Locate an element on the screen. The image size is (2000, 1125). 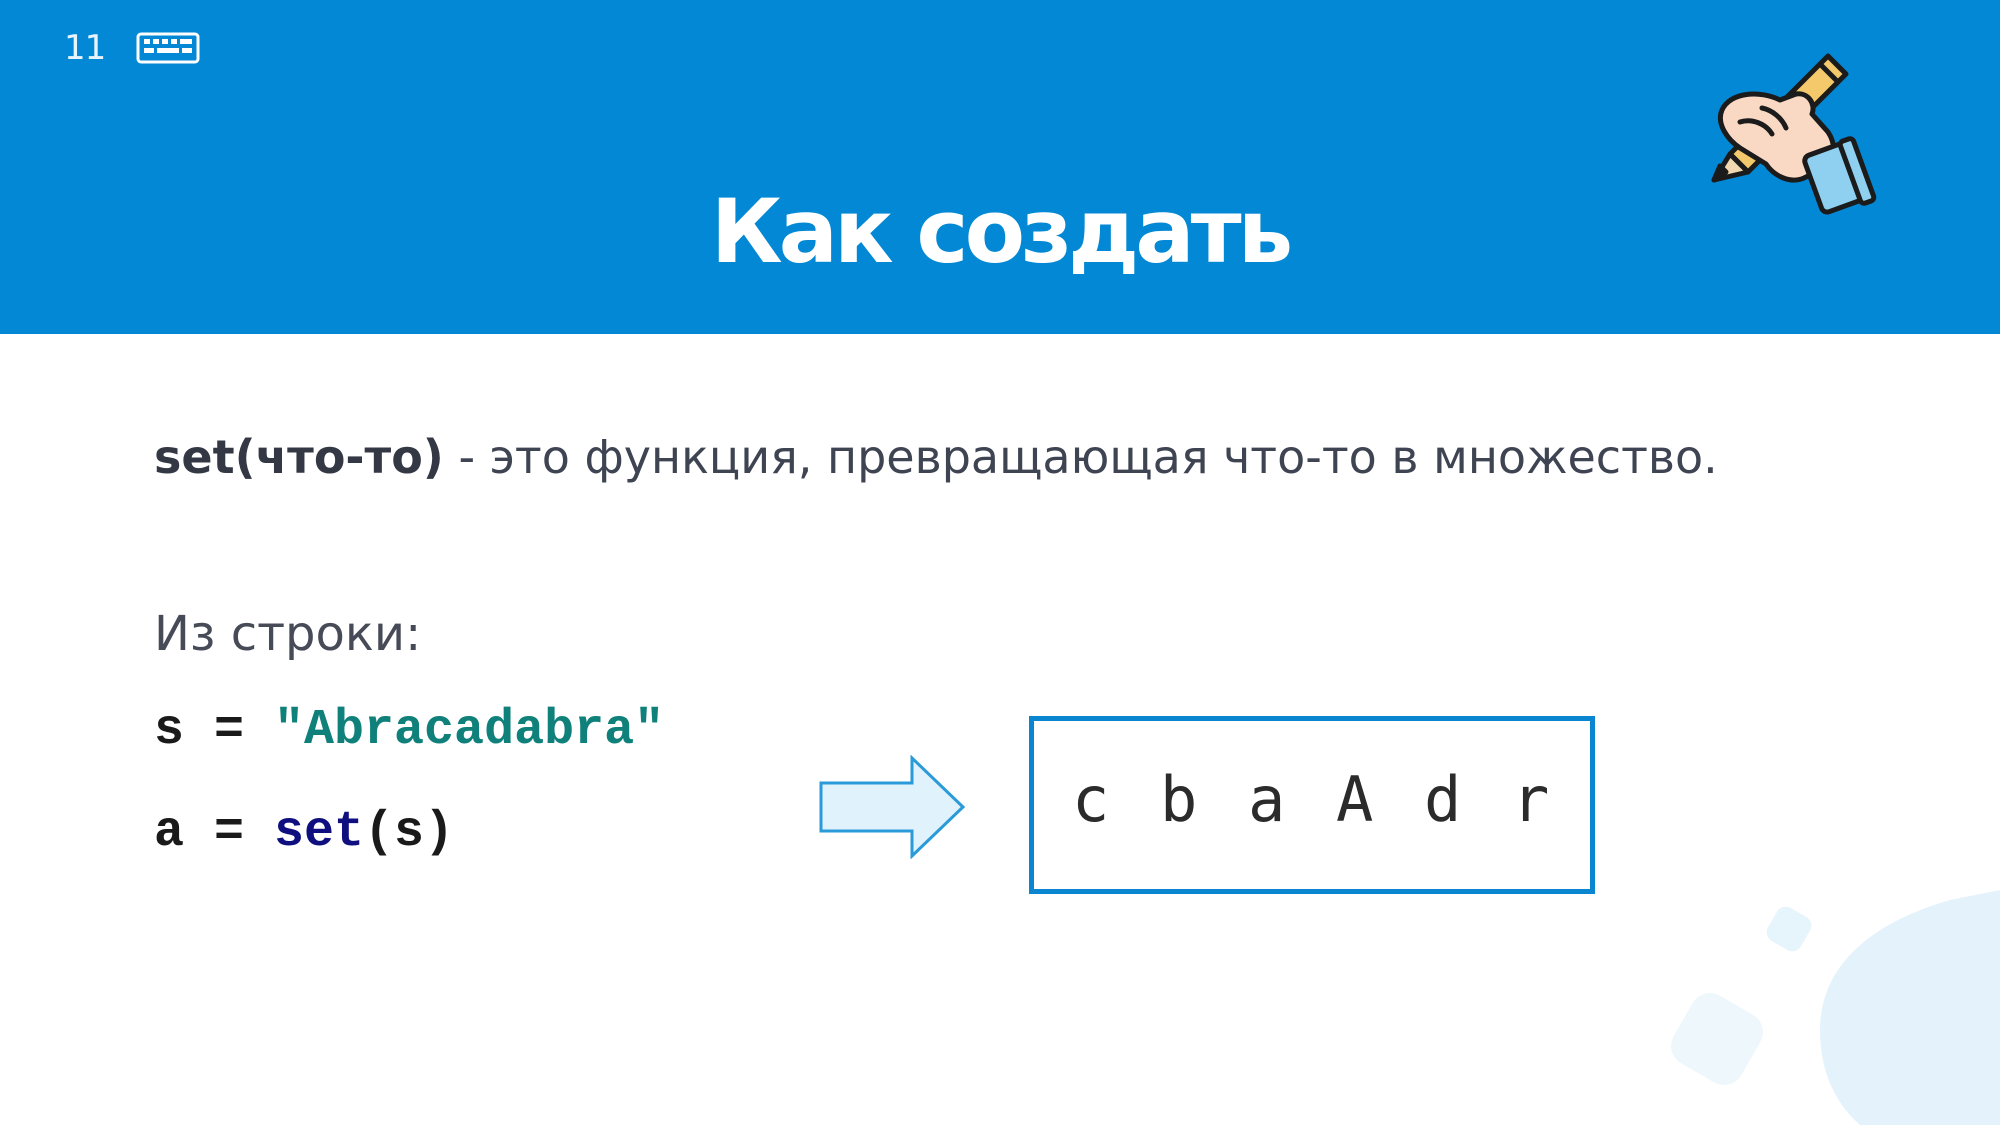
arrow-right-icon is located at coordinates (892, 807).